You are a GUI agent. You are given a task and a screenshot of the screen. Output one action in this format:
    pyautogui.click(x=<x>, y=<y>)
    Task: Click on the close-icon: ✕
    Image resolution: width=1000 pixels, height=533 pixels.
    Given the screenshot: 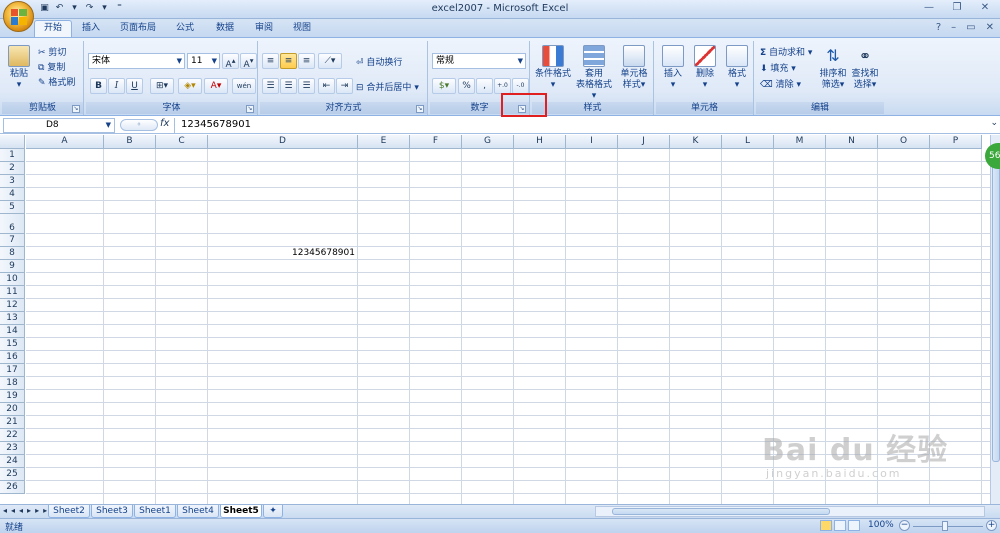 What is the action you would take?
    pyautogui.click(x=985, y=7)
    